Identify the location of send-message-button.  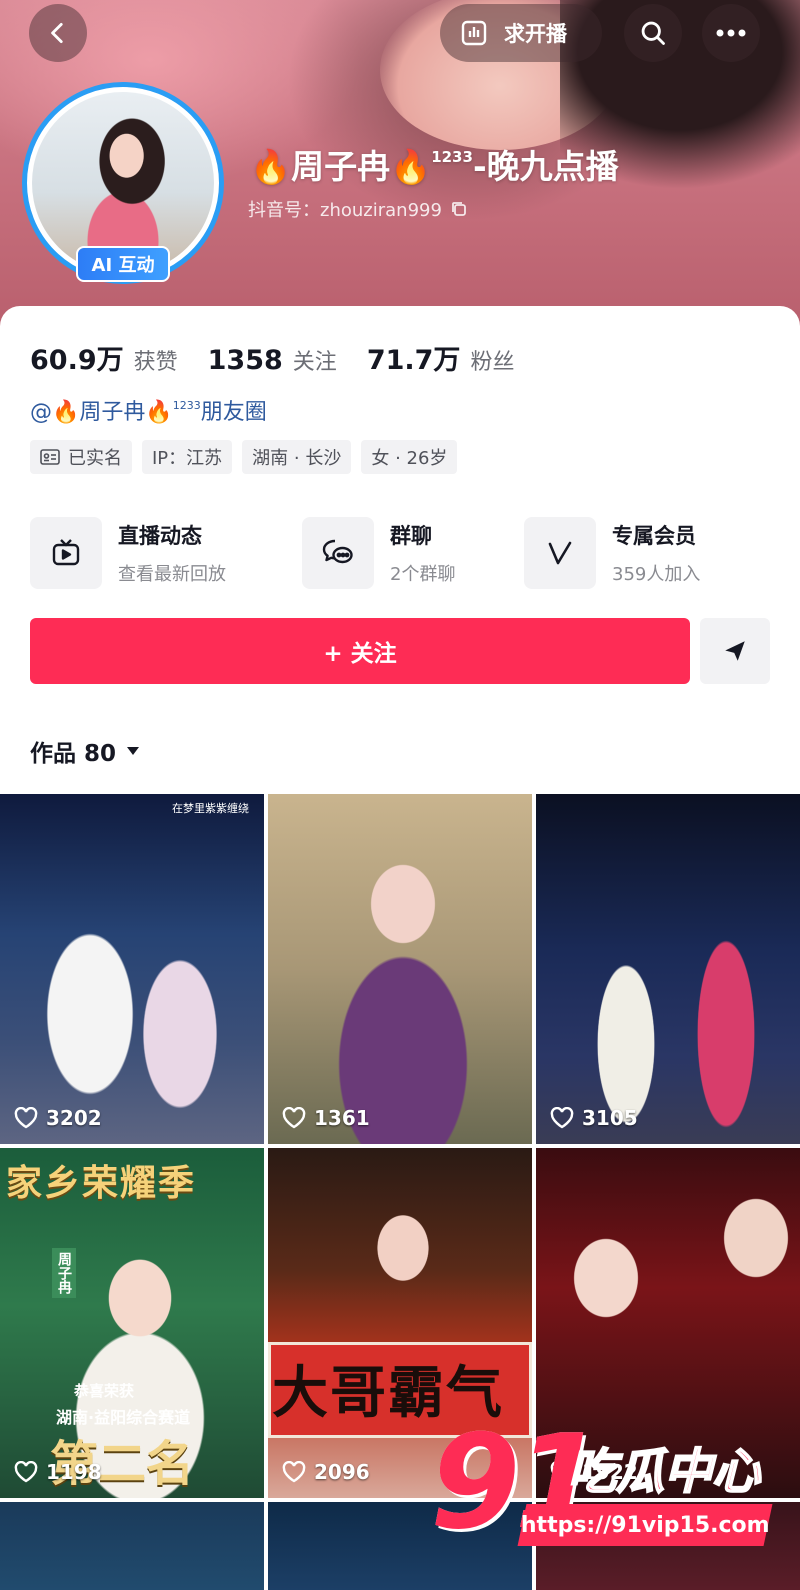
(735, 651).